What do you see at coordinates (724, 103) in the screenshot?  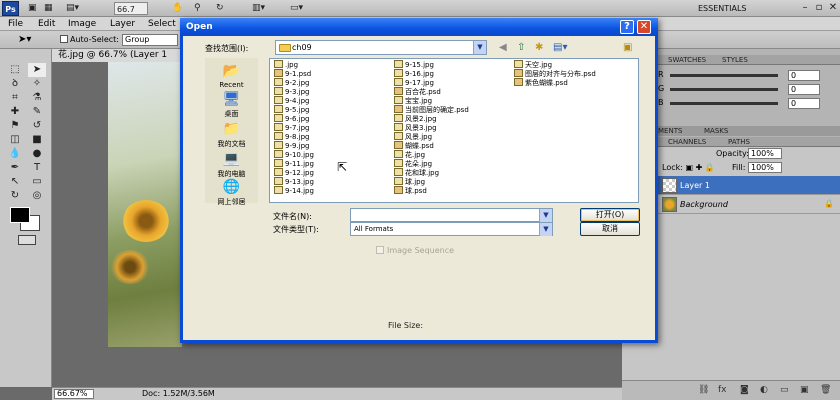 I see `b-slider` at bounding box center [724, 103].